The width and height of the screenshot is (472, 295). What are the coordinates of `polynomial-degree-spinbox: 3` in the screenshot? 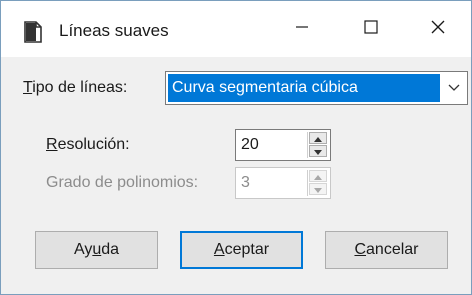 It's located at (283, 183).